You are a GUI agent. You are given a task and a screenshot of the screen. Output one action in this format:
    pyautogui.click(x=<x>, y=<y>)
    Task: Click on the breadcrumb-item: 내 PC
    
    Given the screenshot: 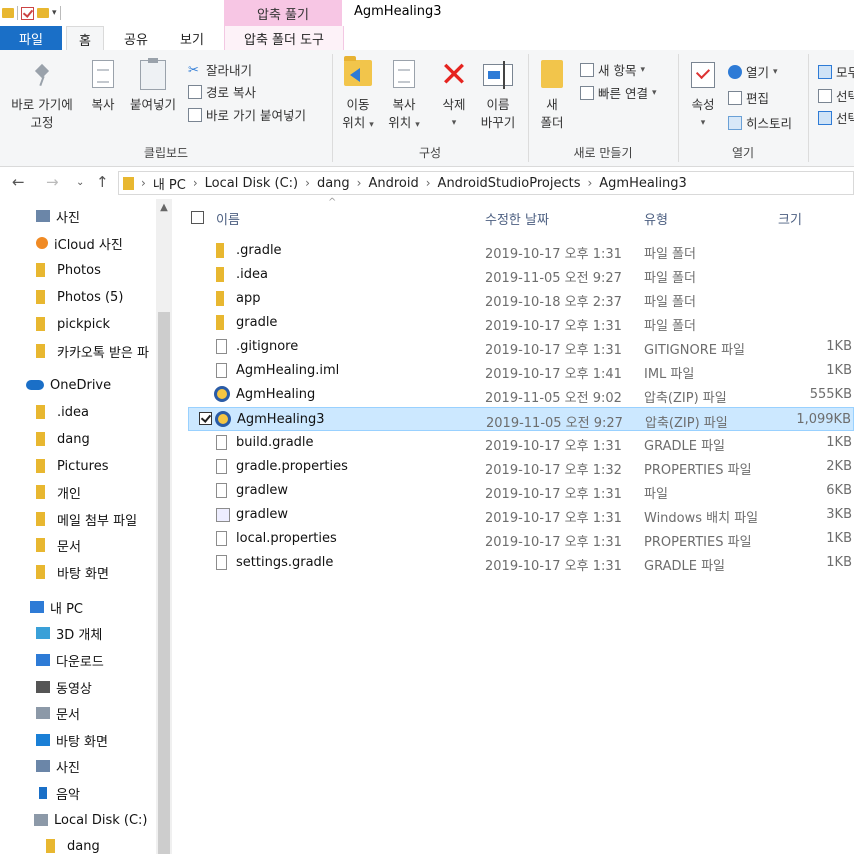 What is the action you would take?
    pyautogui.click(x=169, y=183)
    